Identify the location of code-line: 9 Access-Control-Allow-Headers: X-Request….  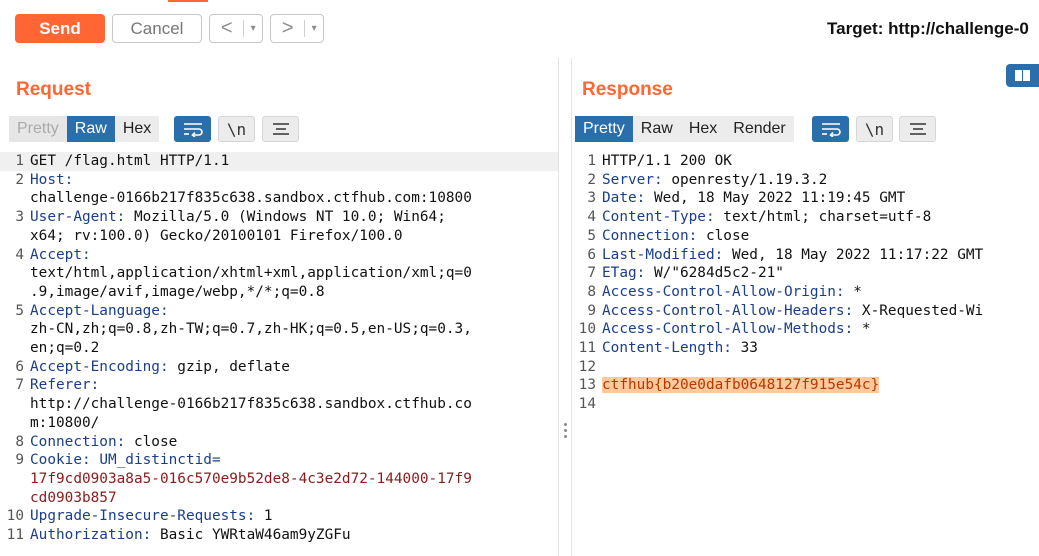
(805, 311).